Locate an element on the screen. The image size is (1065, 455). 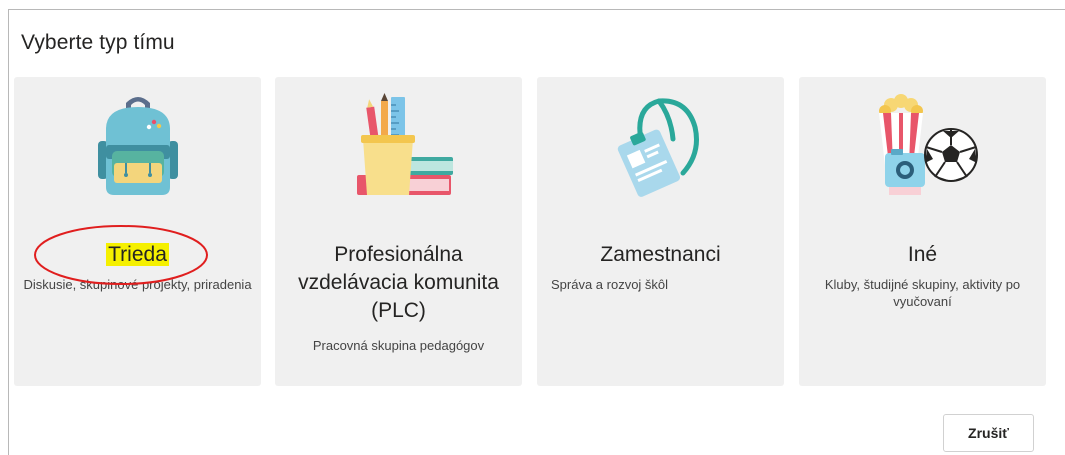
card-title: Trieda is located at coordinates (137, 254).